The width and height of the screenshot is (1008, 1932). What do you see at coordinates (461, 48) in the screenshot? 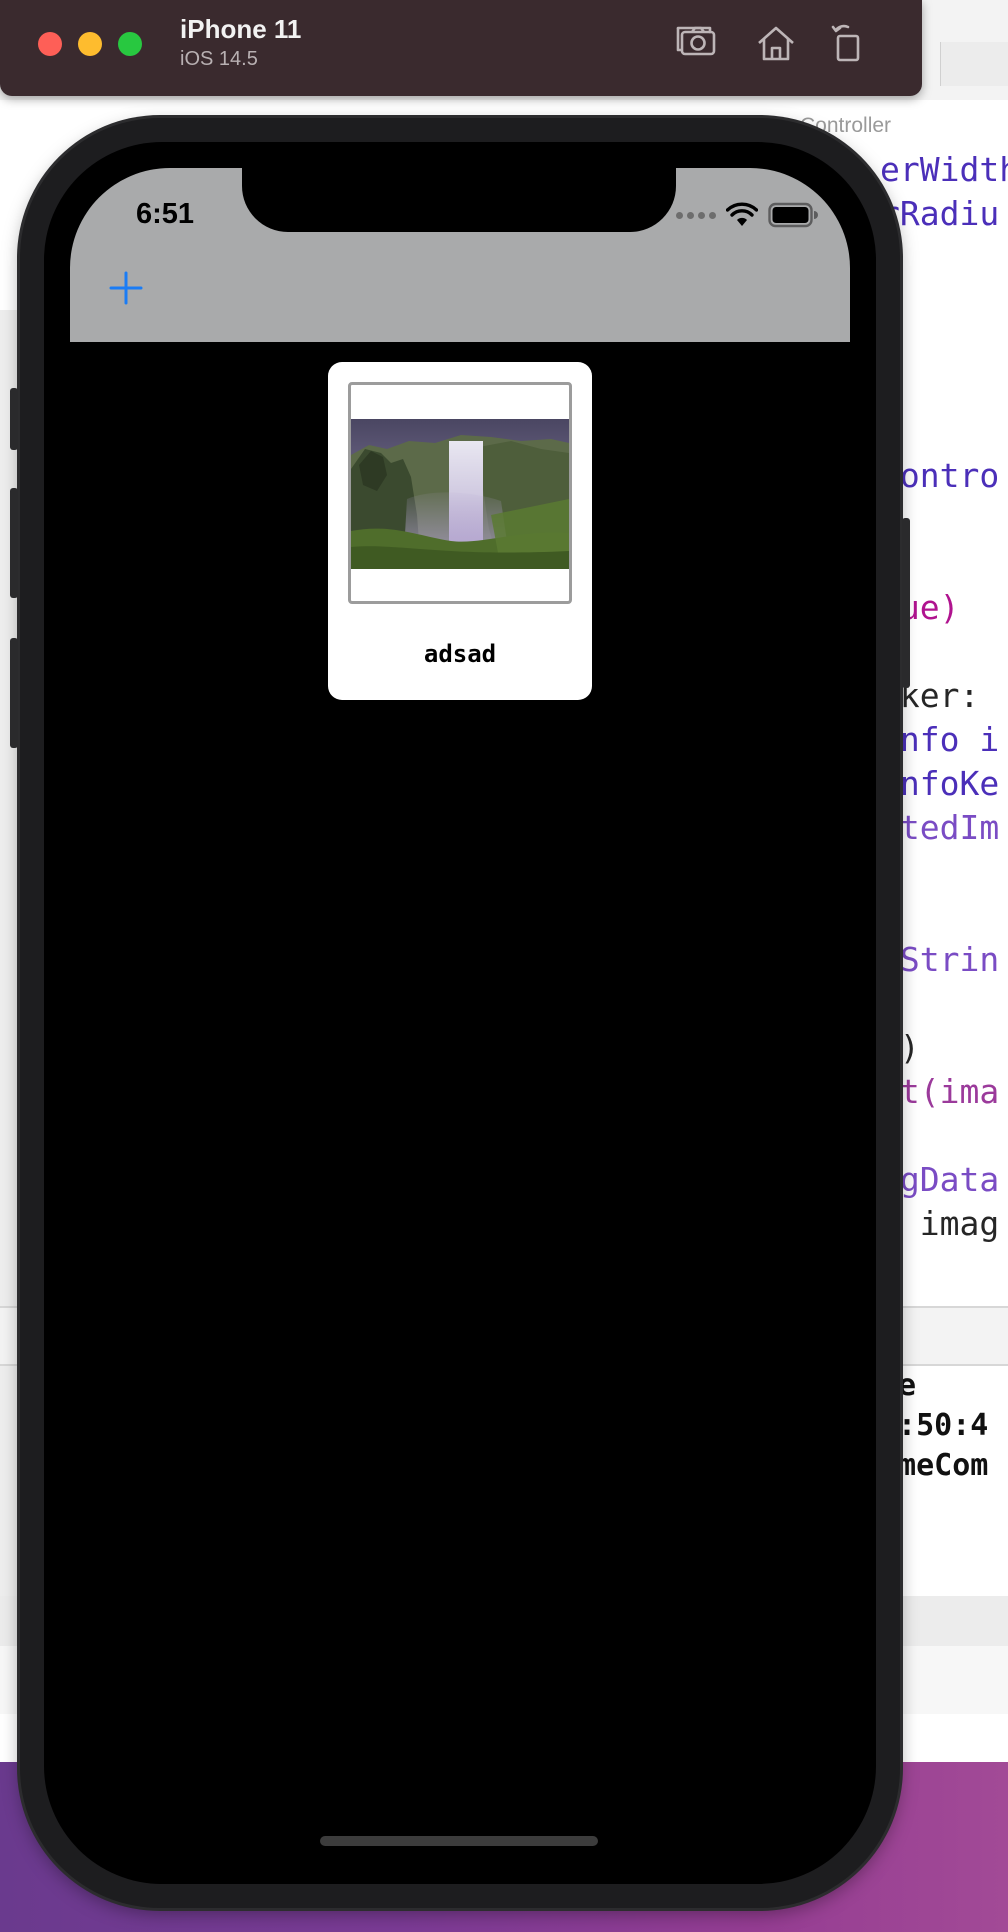
I see `simulator-titlebar: iPhone 11 iOS 14.5` at bounding box center [461, 48].